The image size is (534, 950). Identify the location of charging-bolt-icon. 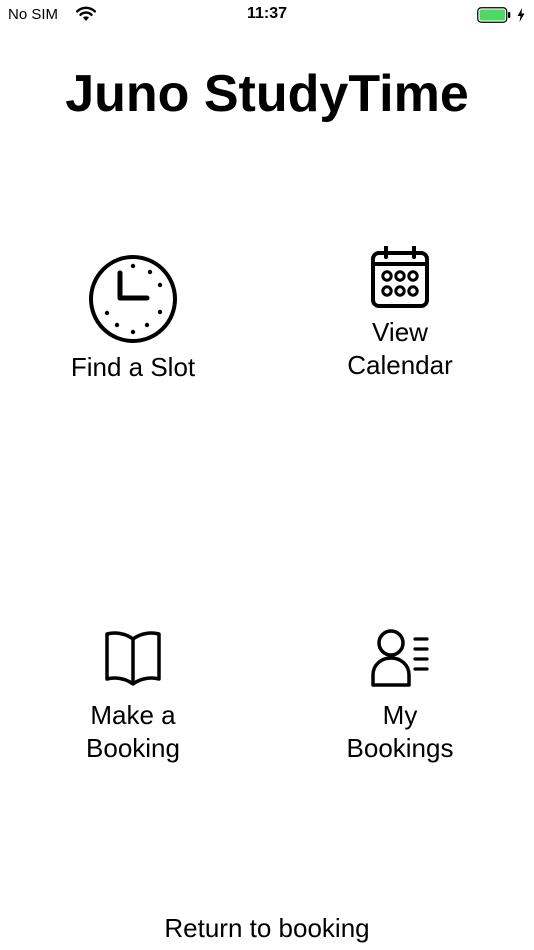
(521, 15).